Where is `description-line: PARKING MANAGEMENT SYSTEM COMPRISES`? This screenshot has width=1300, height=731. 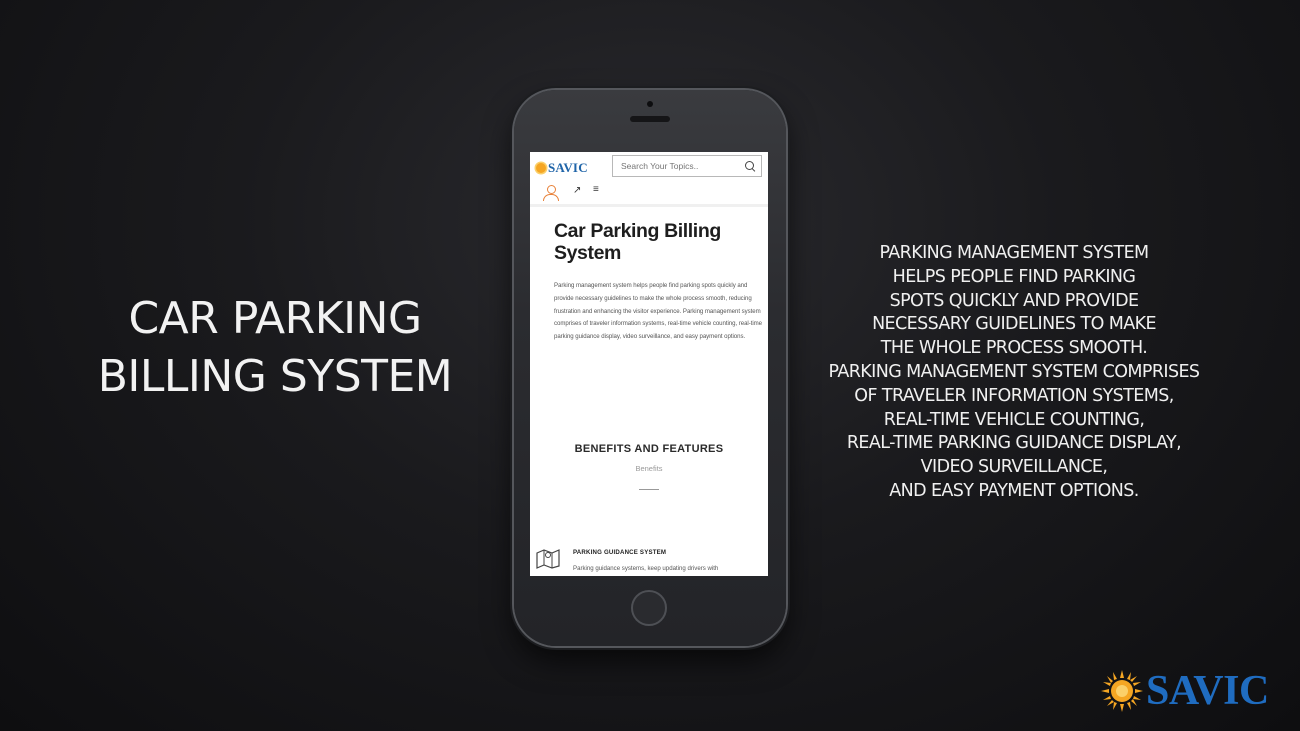
description-line: PARKING MANAGEMENT SYSTEM COMPRISES is located at coordinates (1014, 371).